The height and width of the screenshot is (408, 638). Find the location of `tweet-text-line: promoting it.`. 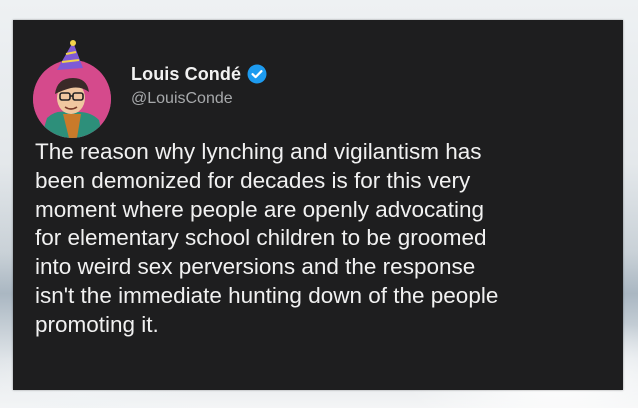

tweet-text-line: promoting it. is located at coordinates (97, 324).